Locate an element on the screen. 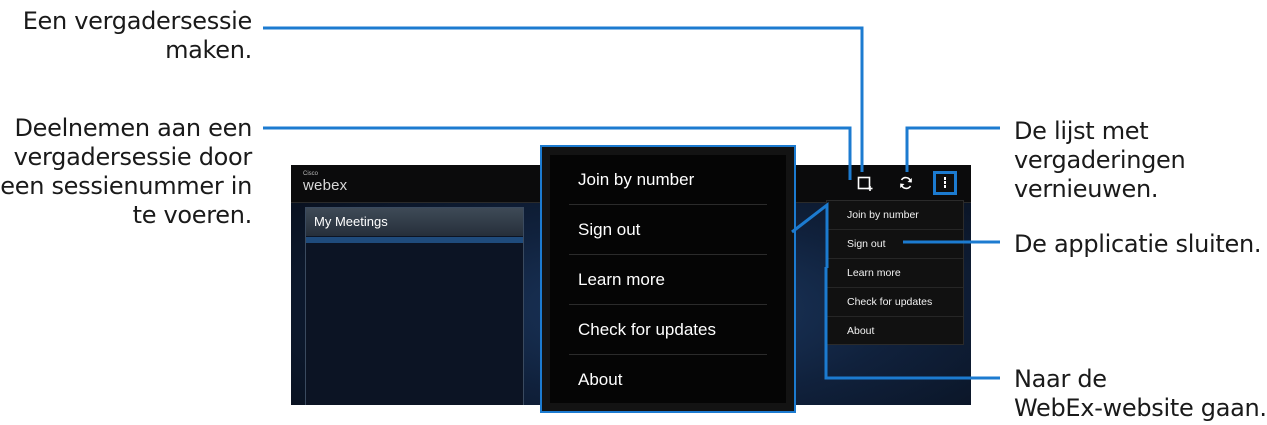 The height and width of the screenshot is (425, 1267). callout-refresh-list: De lijst met vergaderingen vernieuwen. is located at coordinates (1100, 160).